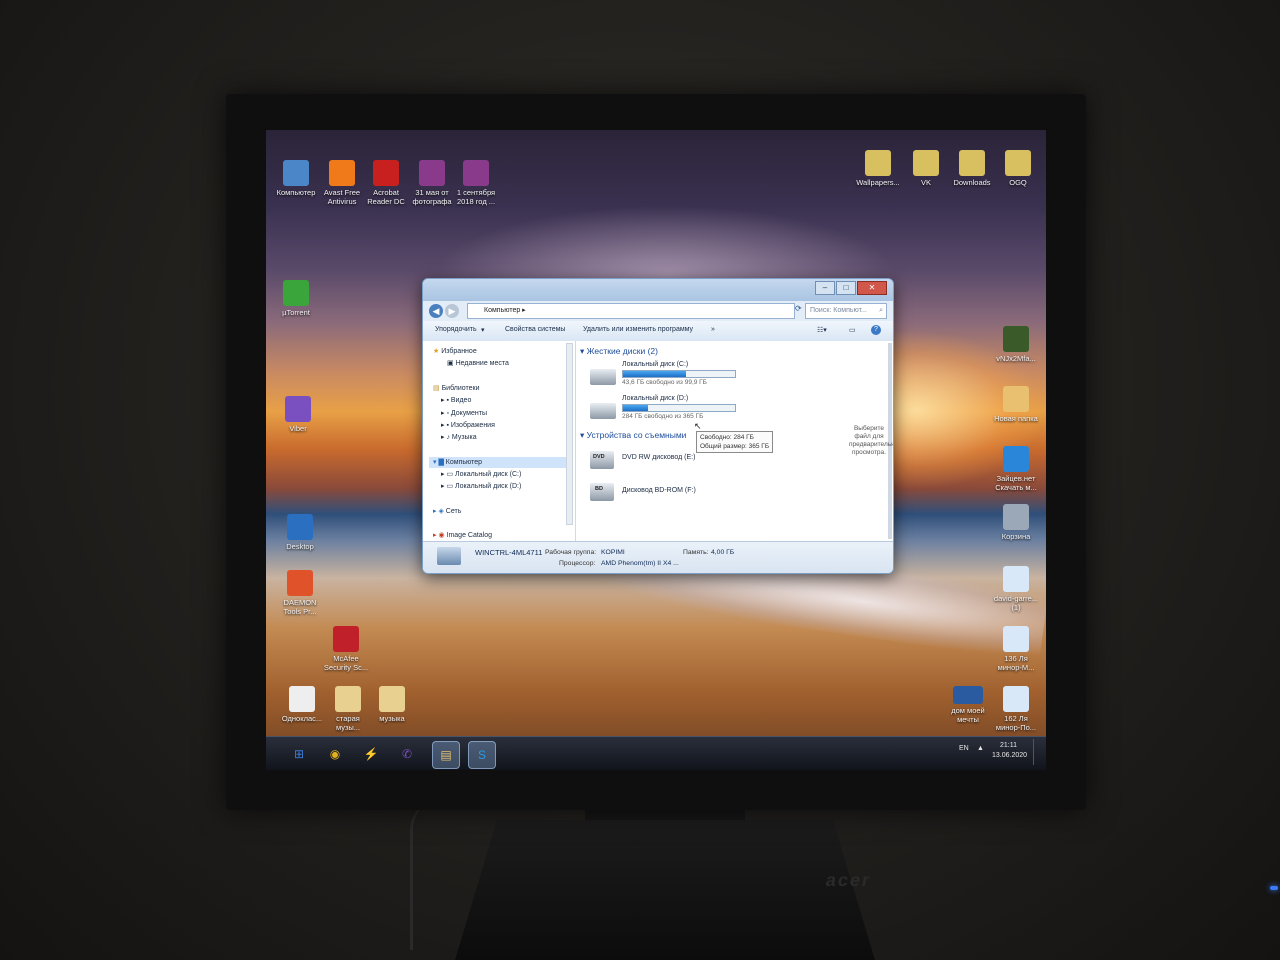 The image size is (1280, 960). What do you see at coordinates (638, 329) in the screenshot?
I see `uninstall-program-button: Удалить или изменить программу` at bounding box center [638, 329].